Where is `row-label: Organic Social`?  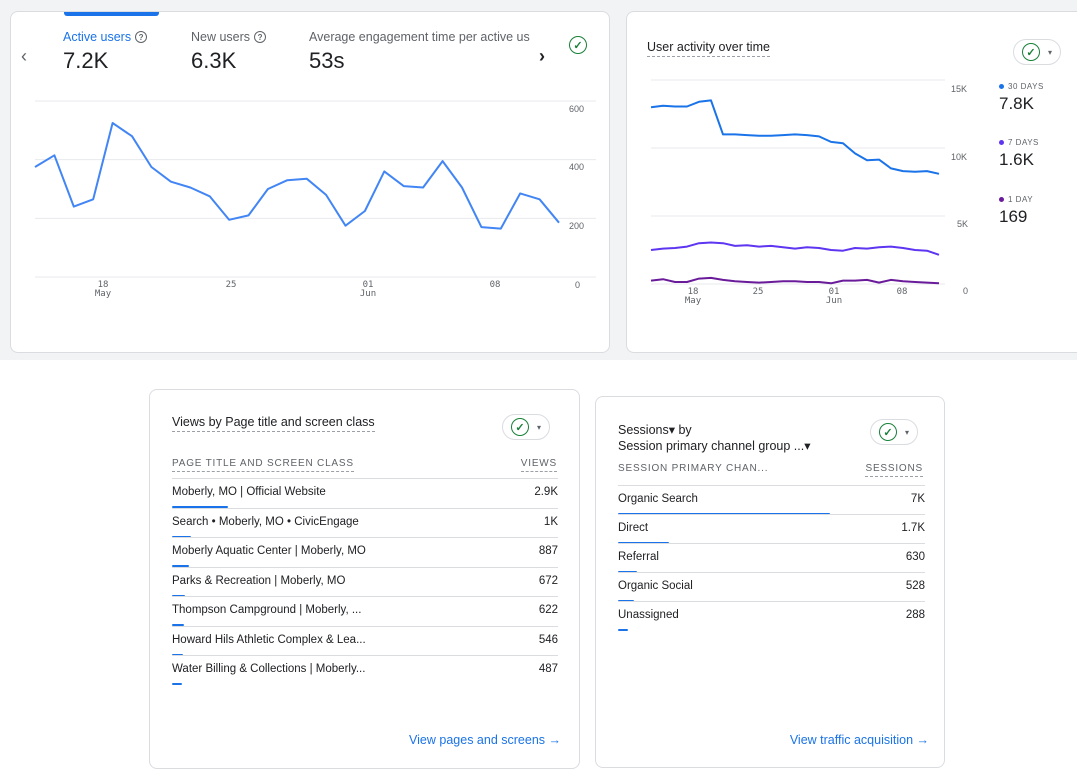 row-label: Organic Social is located at coordinates (655, 586).